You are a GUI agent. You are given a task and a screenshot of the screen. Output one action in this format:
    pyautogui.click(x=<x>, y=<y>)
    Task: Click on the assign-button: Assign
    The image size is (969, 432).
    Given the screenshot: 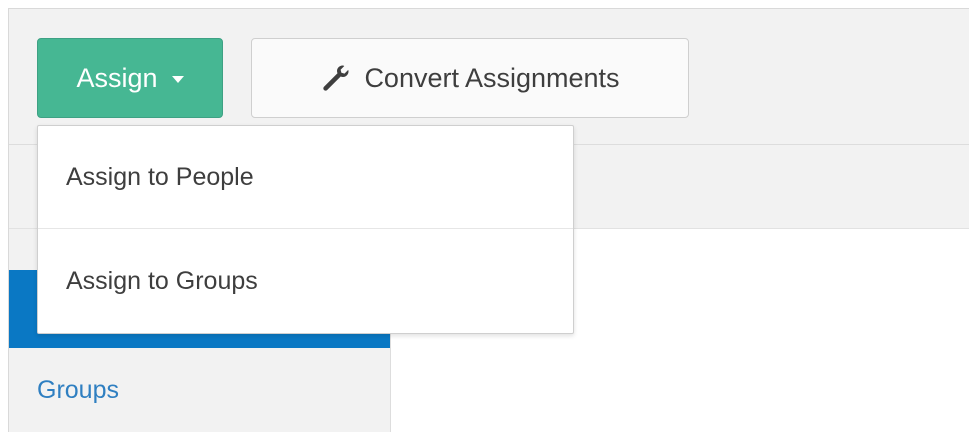 What is the action you would take?
    pyautogui.click(x=130, y=78)
    